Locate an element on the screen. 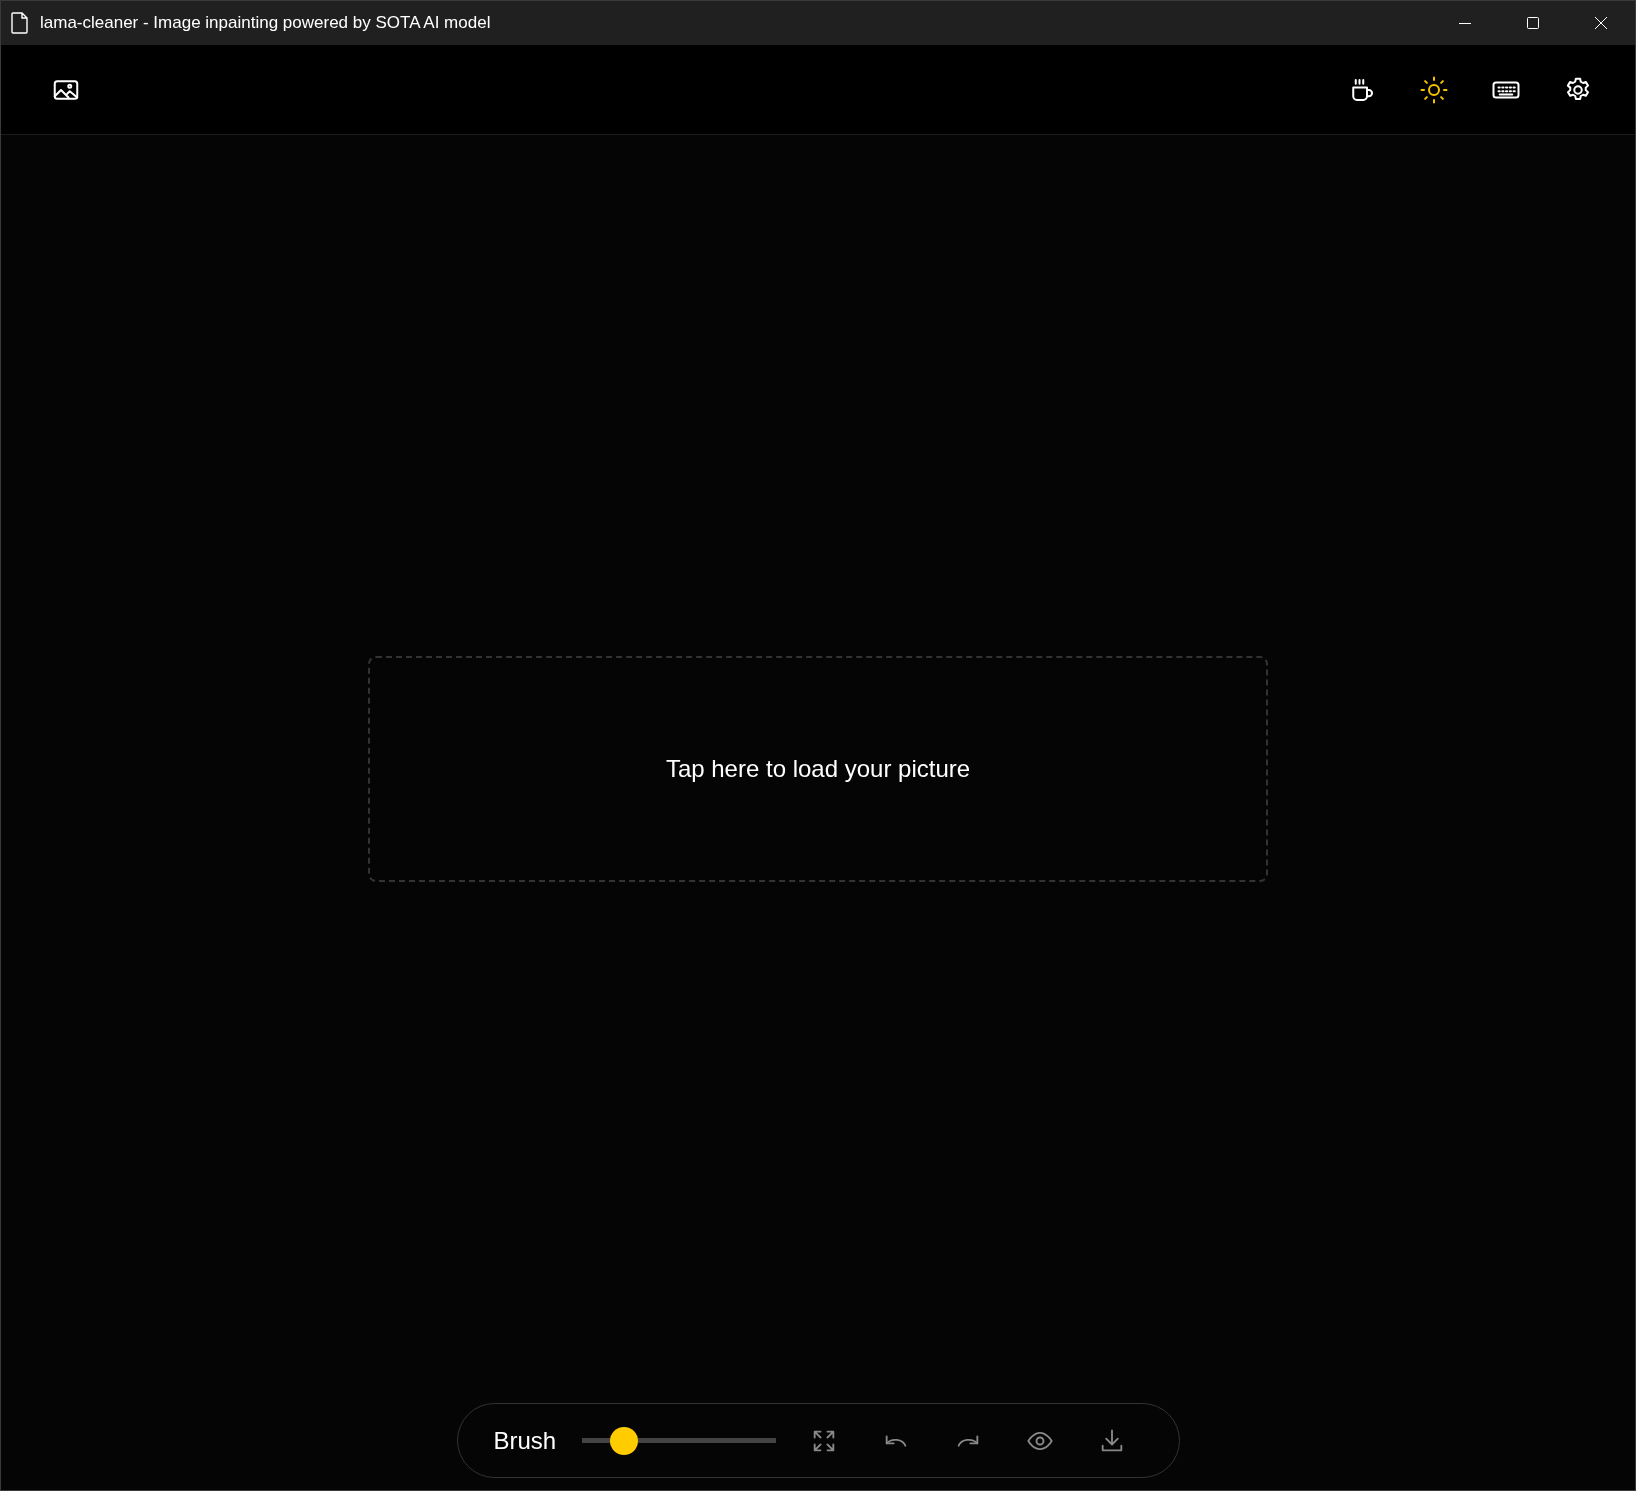 Image resolution: width=1636 pixels, height=1491 pixels. maximize-icon is located at coordinates (1533, 23).